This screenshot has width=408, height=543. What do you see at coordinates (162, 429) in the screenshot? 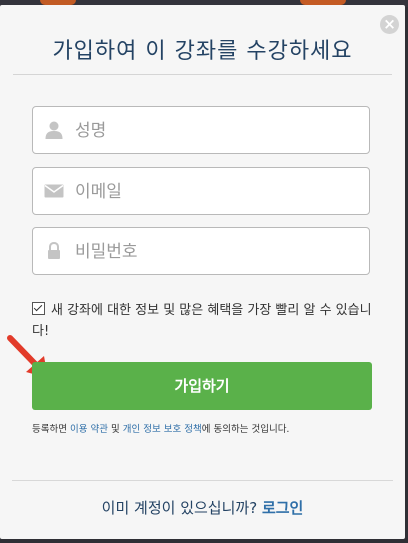
I see `privacy-policy-link: 개인 정보 보호 정책` at bounding box center [162, 429].